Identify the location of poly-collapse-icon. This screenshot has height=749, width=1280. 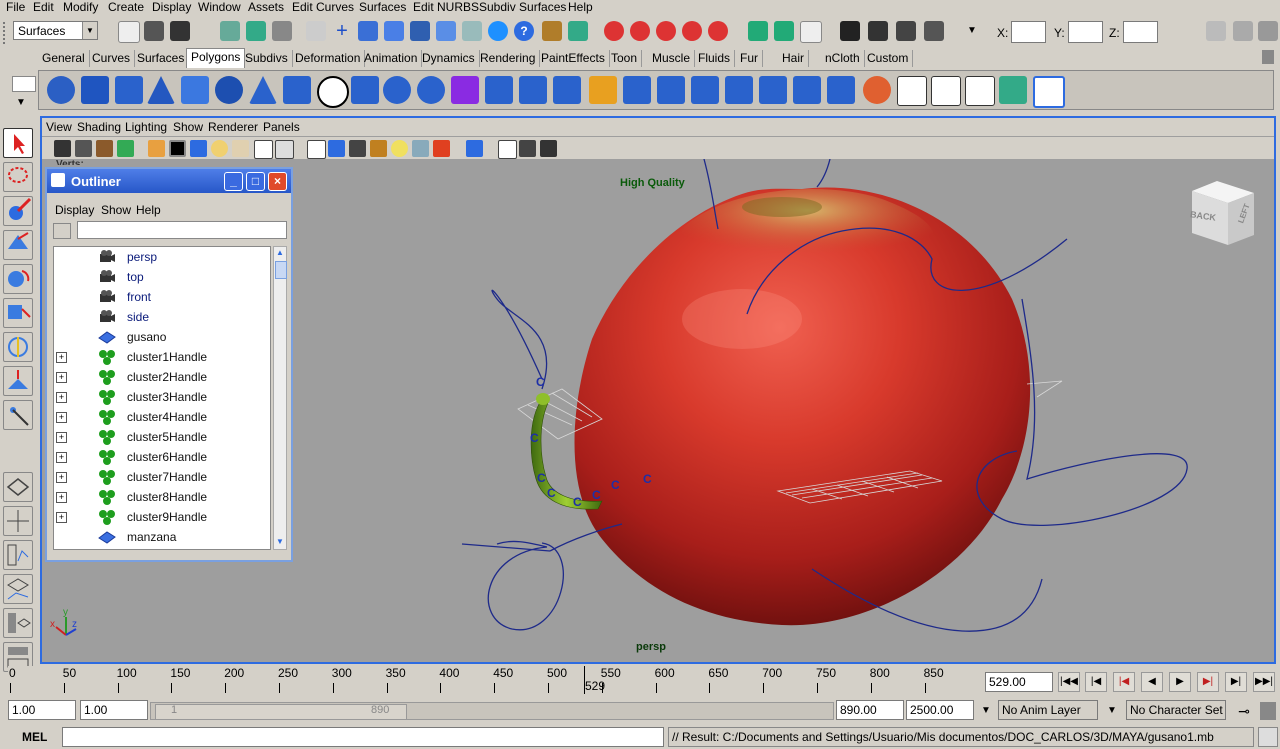
(841, 90).